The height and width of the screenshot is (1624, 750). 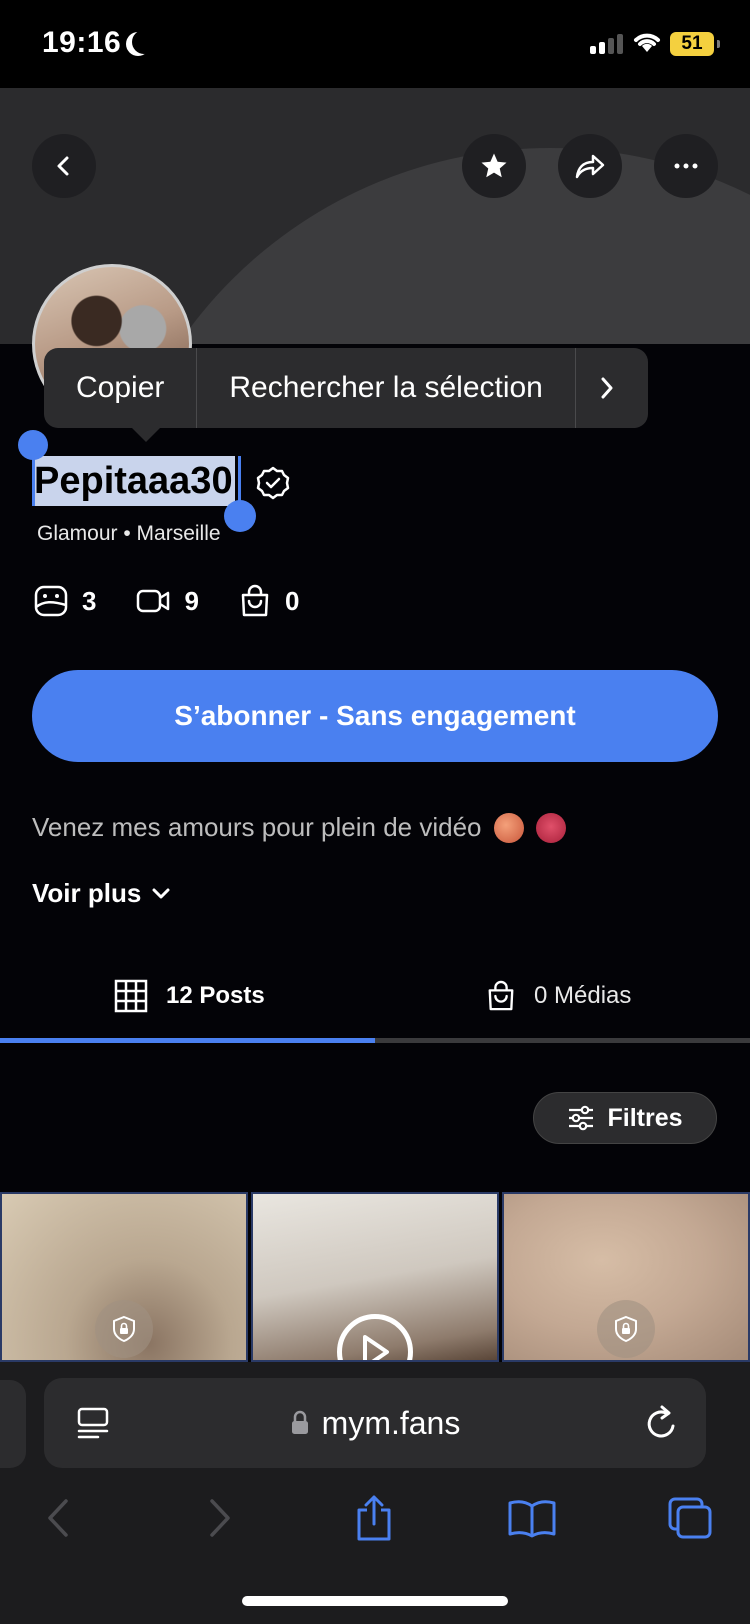 I want to click on photo-count: 3, so click(x=65, y=601).